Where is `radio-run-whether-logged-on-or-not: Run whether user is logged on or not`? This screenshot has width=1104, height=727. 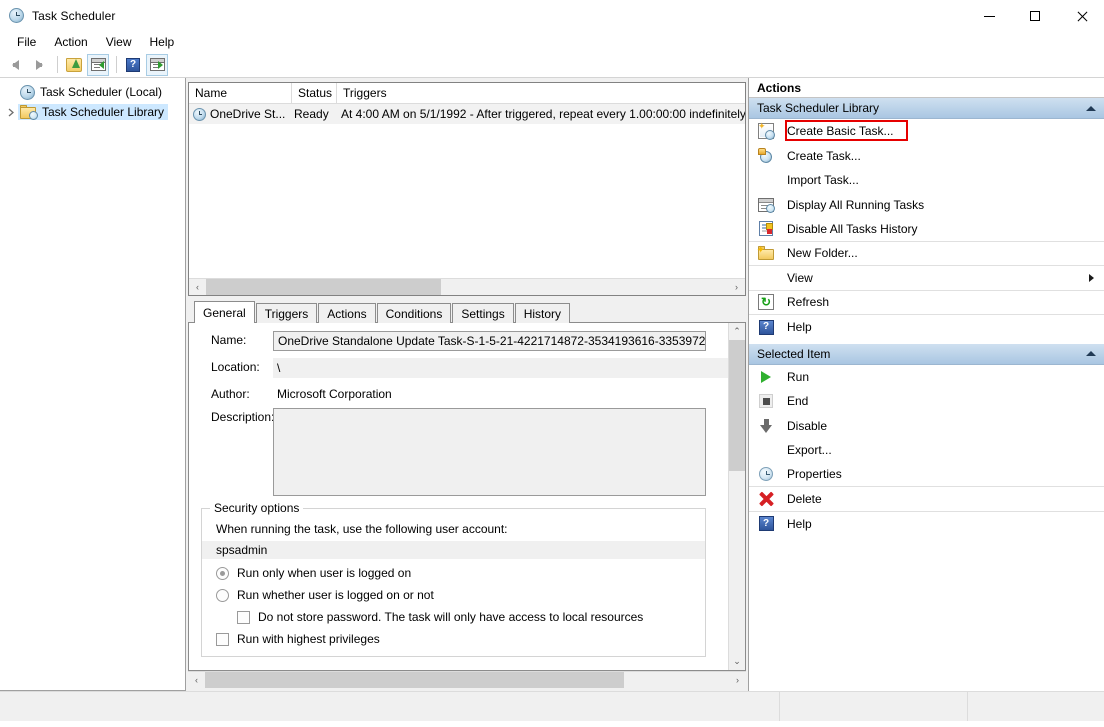
radio-run-whether-logged-on-or-not: Run whether user is logged on or not is located at coordinates (453, 595).